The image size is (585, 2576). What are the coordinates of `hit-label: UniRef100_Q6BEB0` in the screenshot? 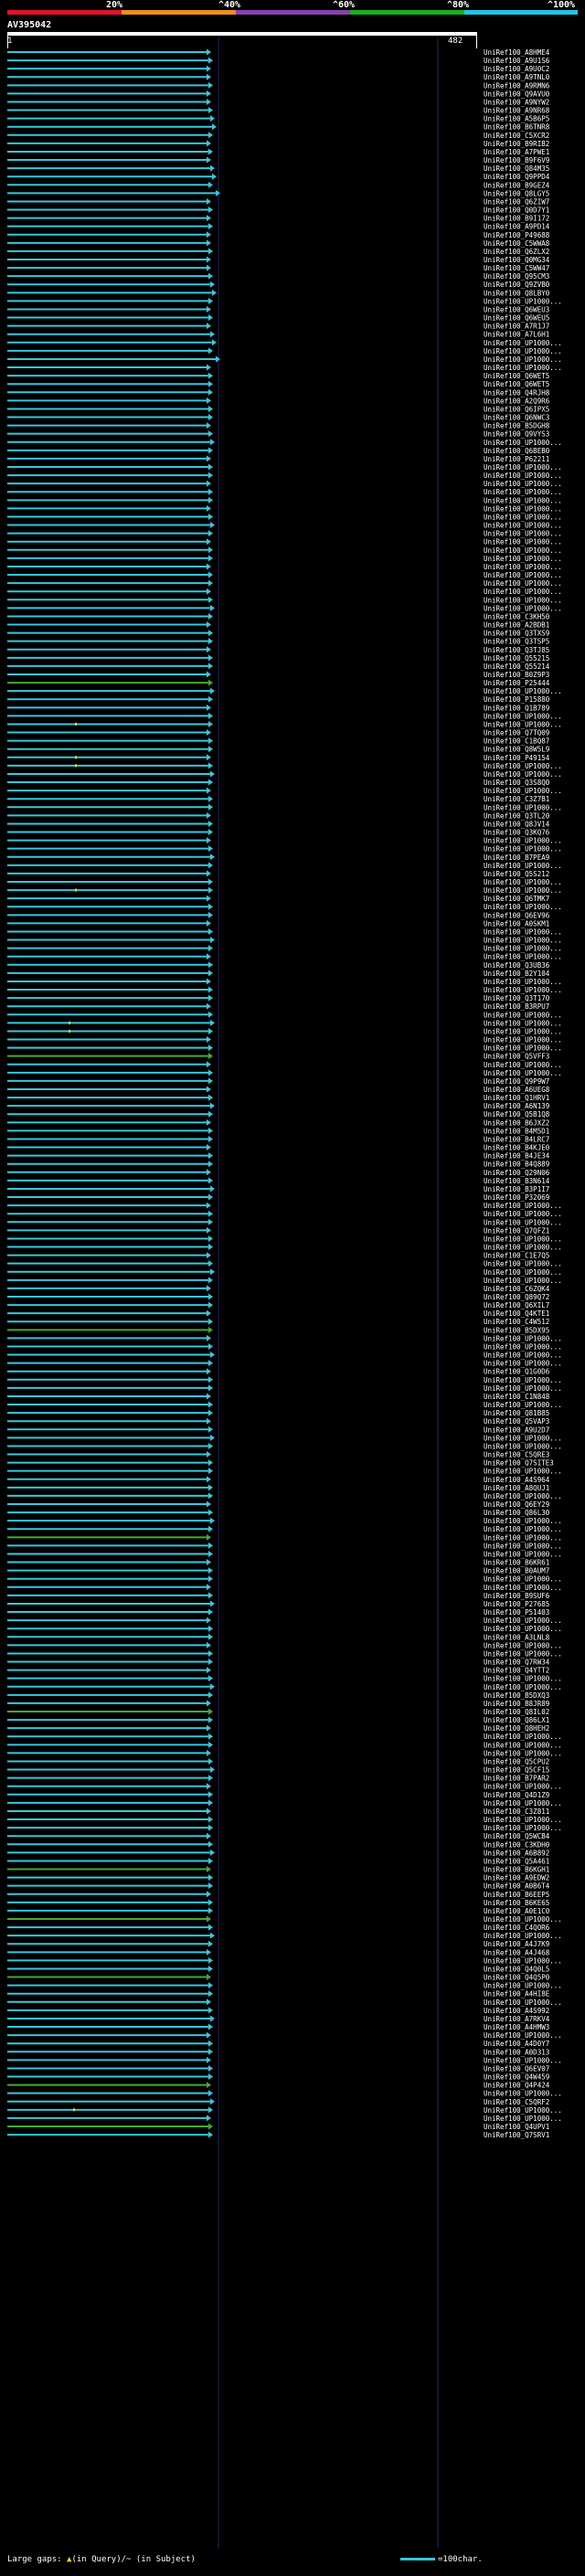 It's located at (517, 451).